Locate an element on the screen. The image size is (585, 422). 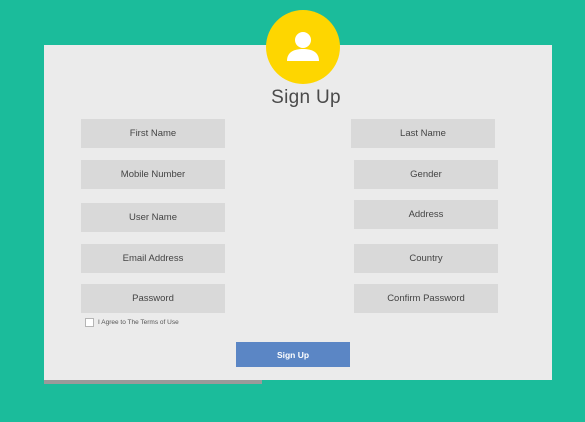
password-field is located at coordinates (153, 298).